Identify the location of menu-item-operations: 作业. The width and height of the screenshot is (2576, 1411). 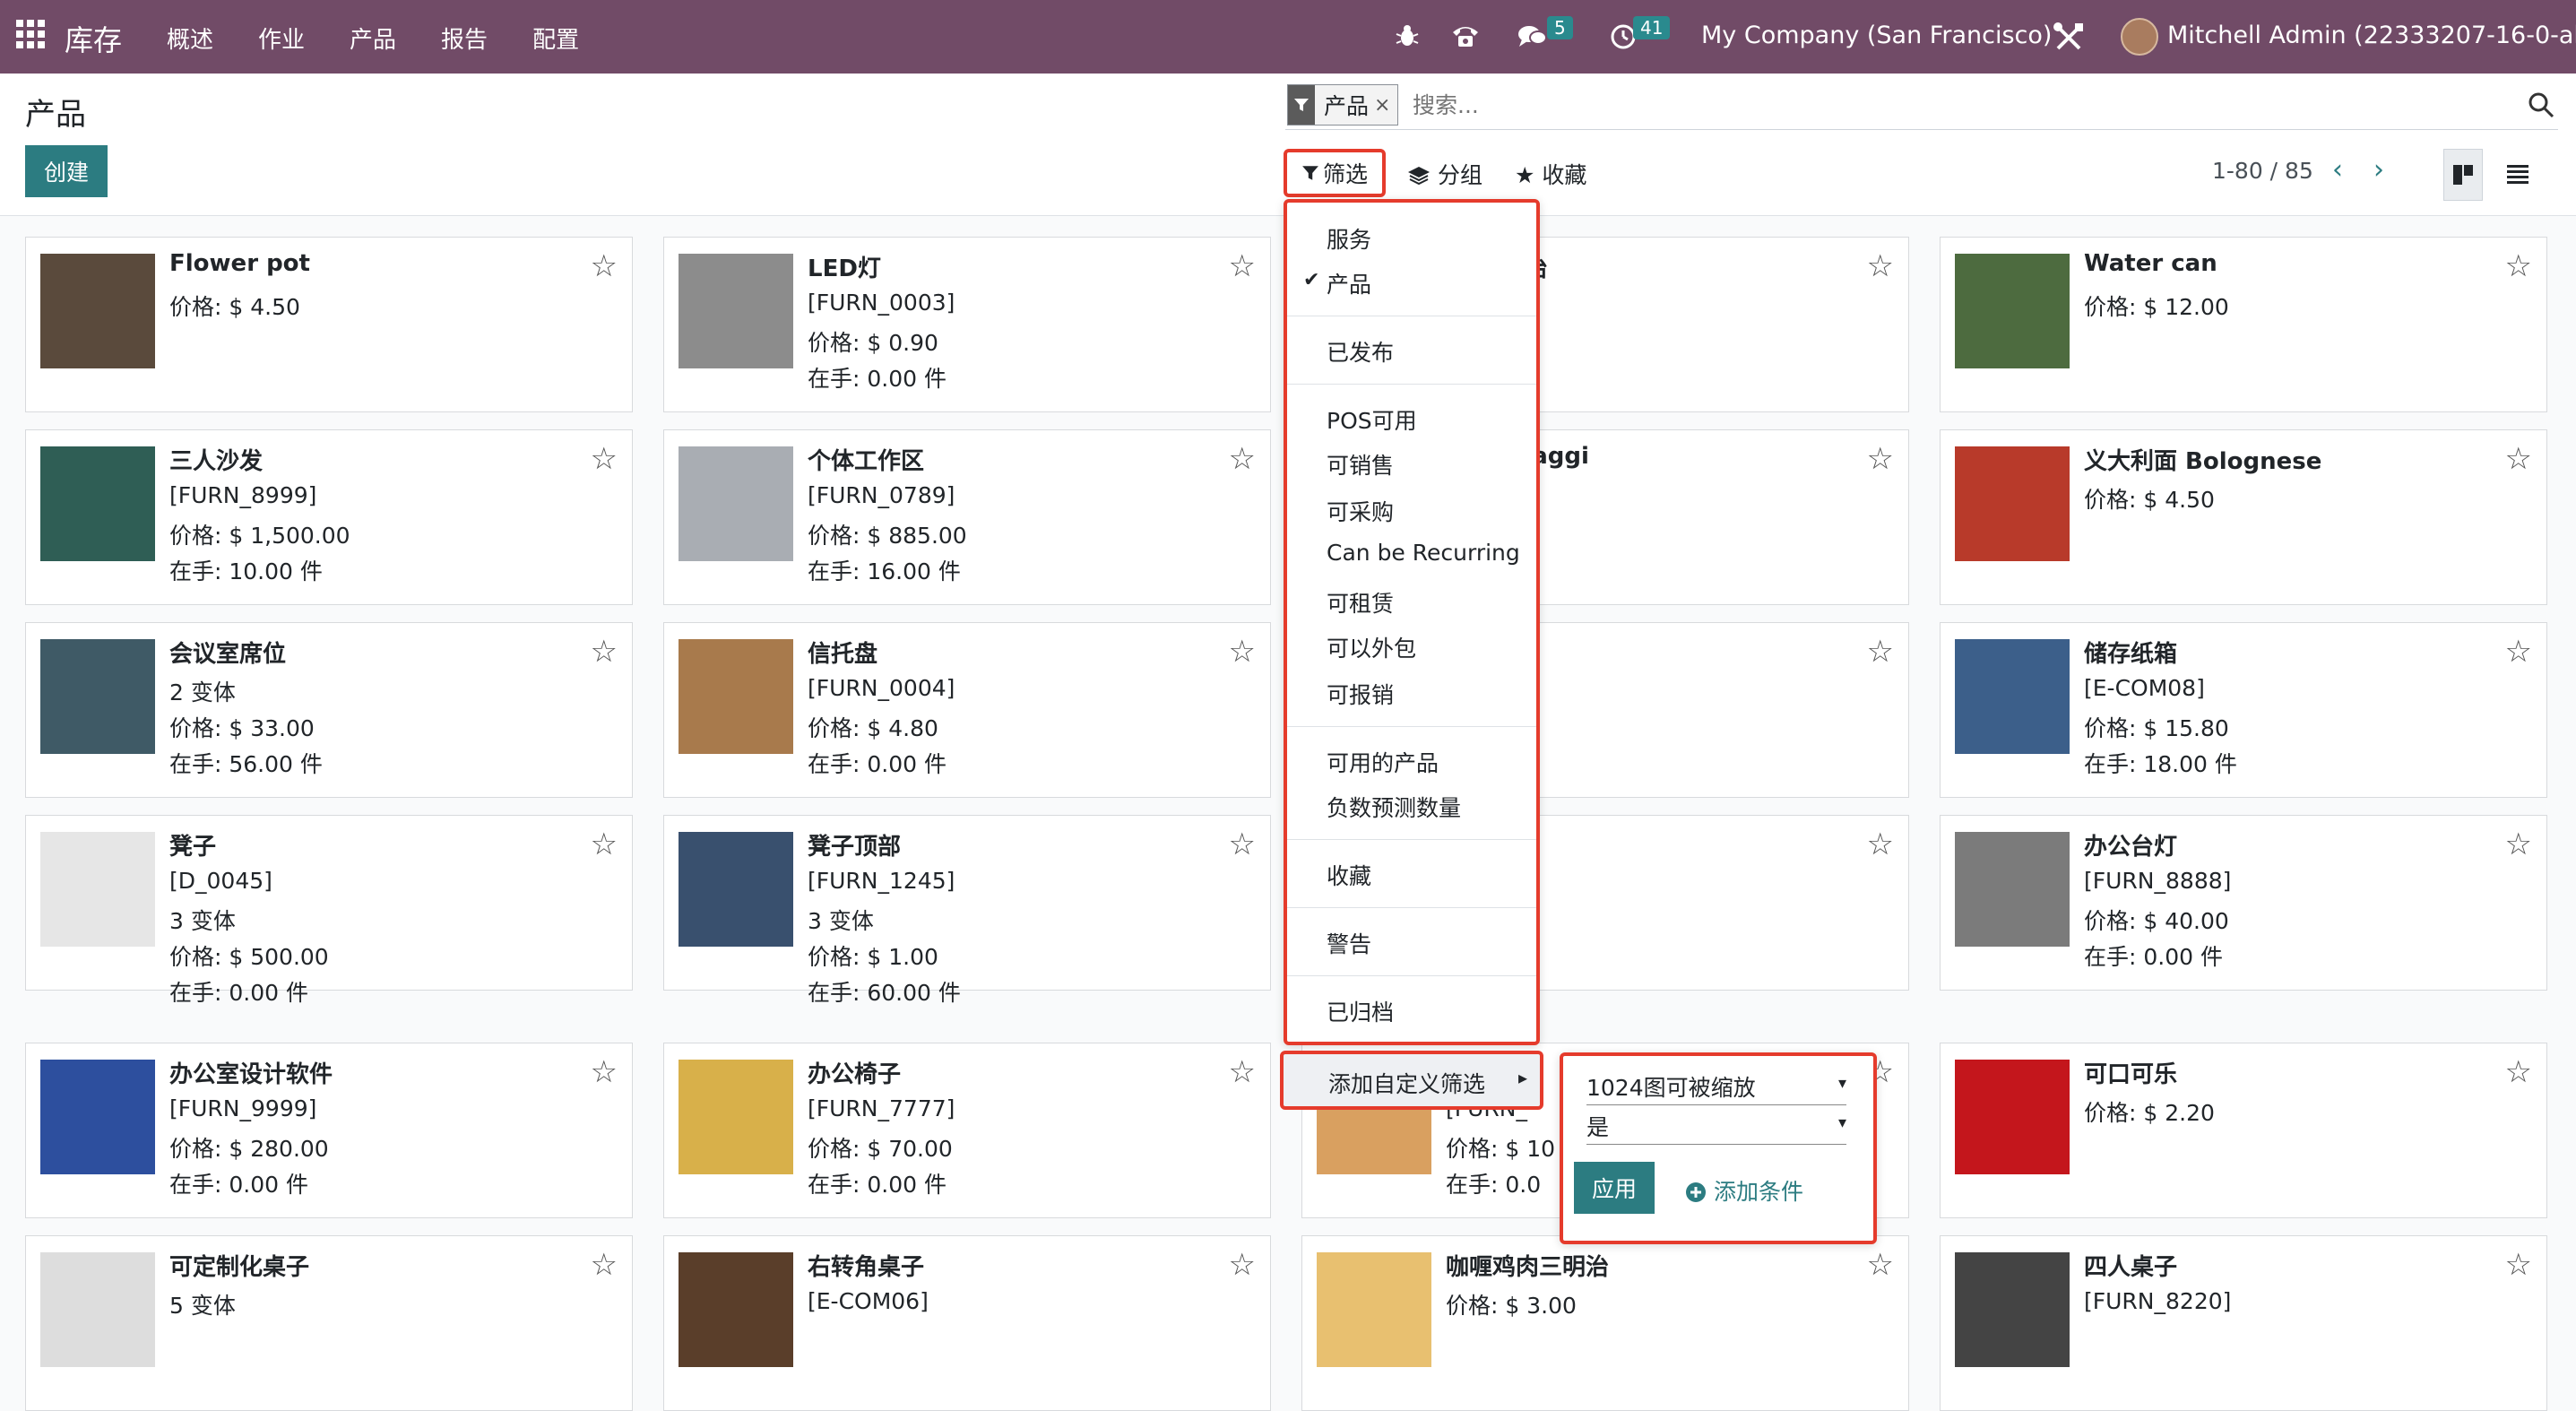
(281, 38).